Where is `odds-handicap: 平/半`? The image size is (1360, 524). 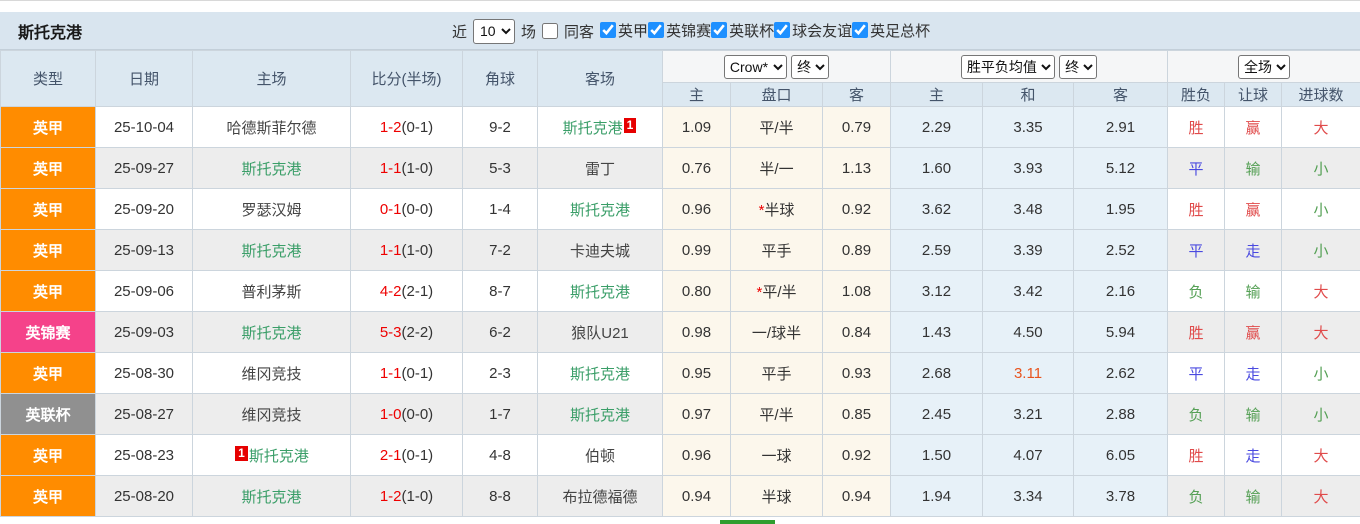 odds-handicap: 平/半 is located at coordinates (777, 127).